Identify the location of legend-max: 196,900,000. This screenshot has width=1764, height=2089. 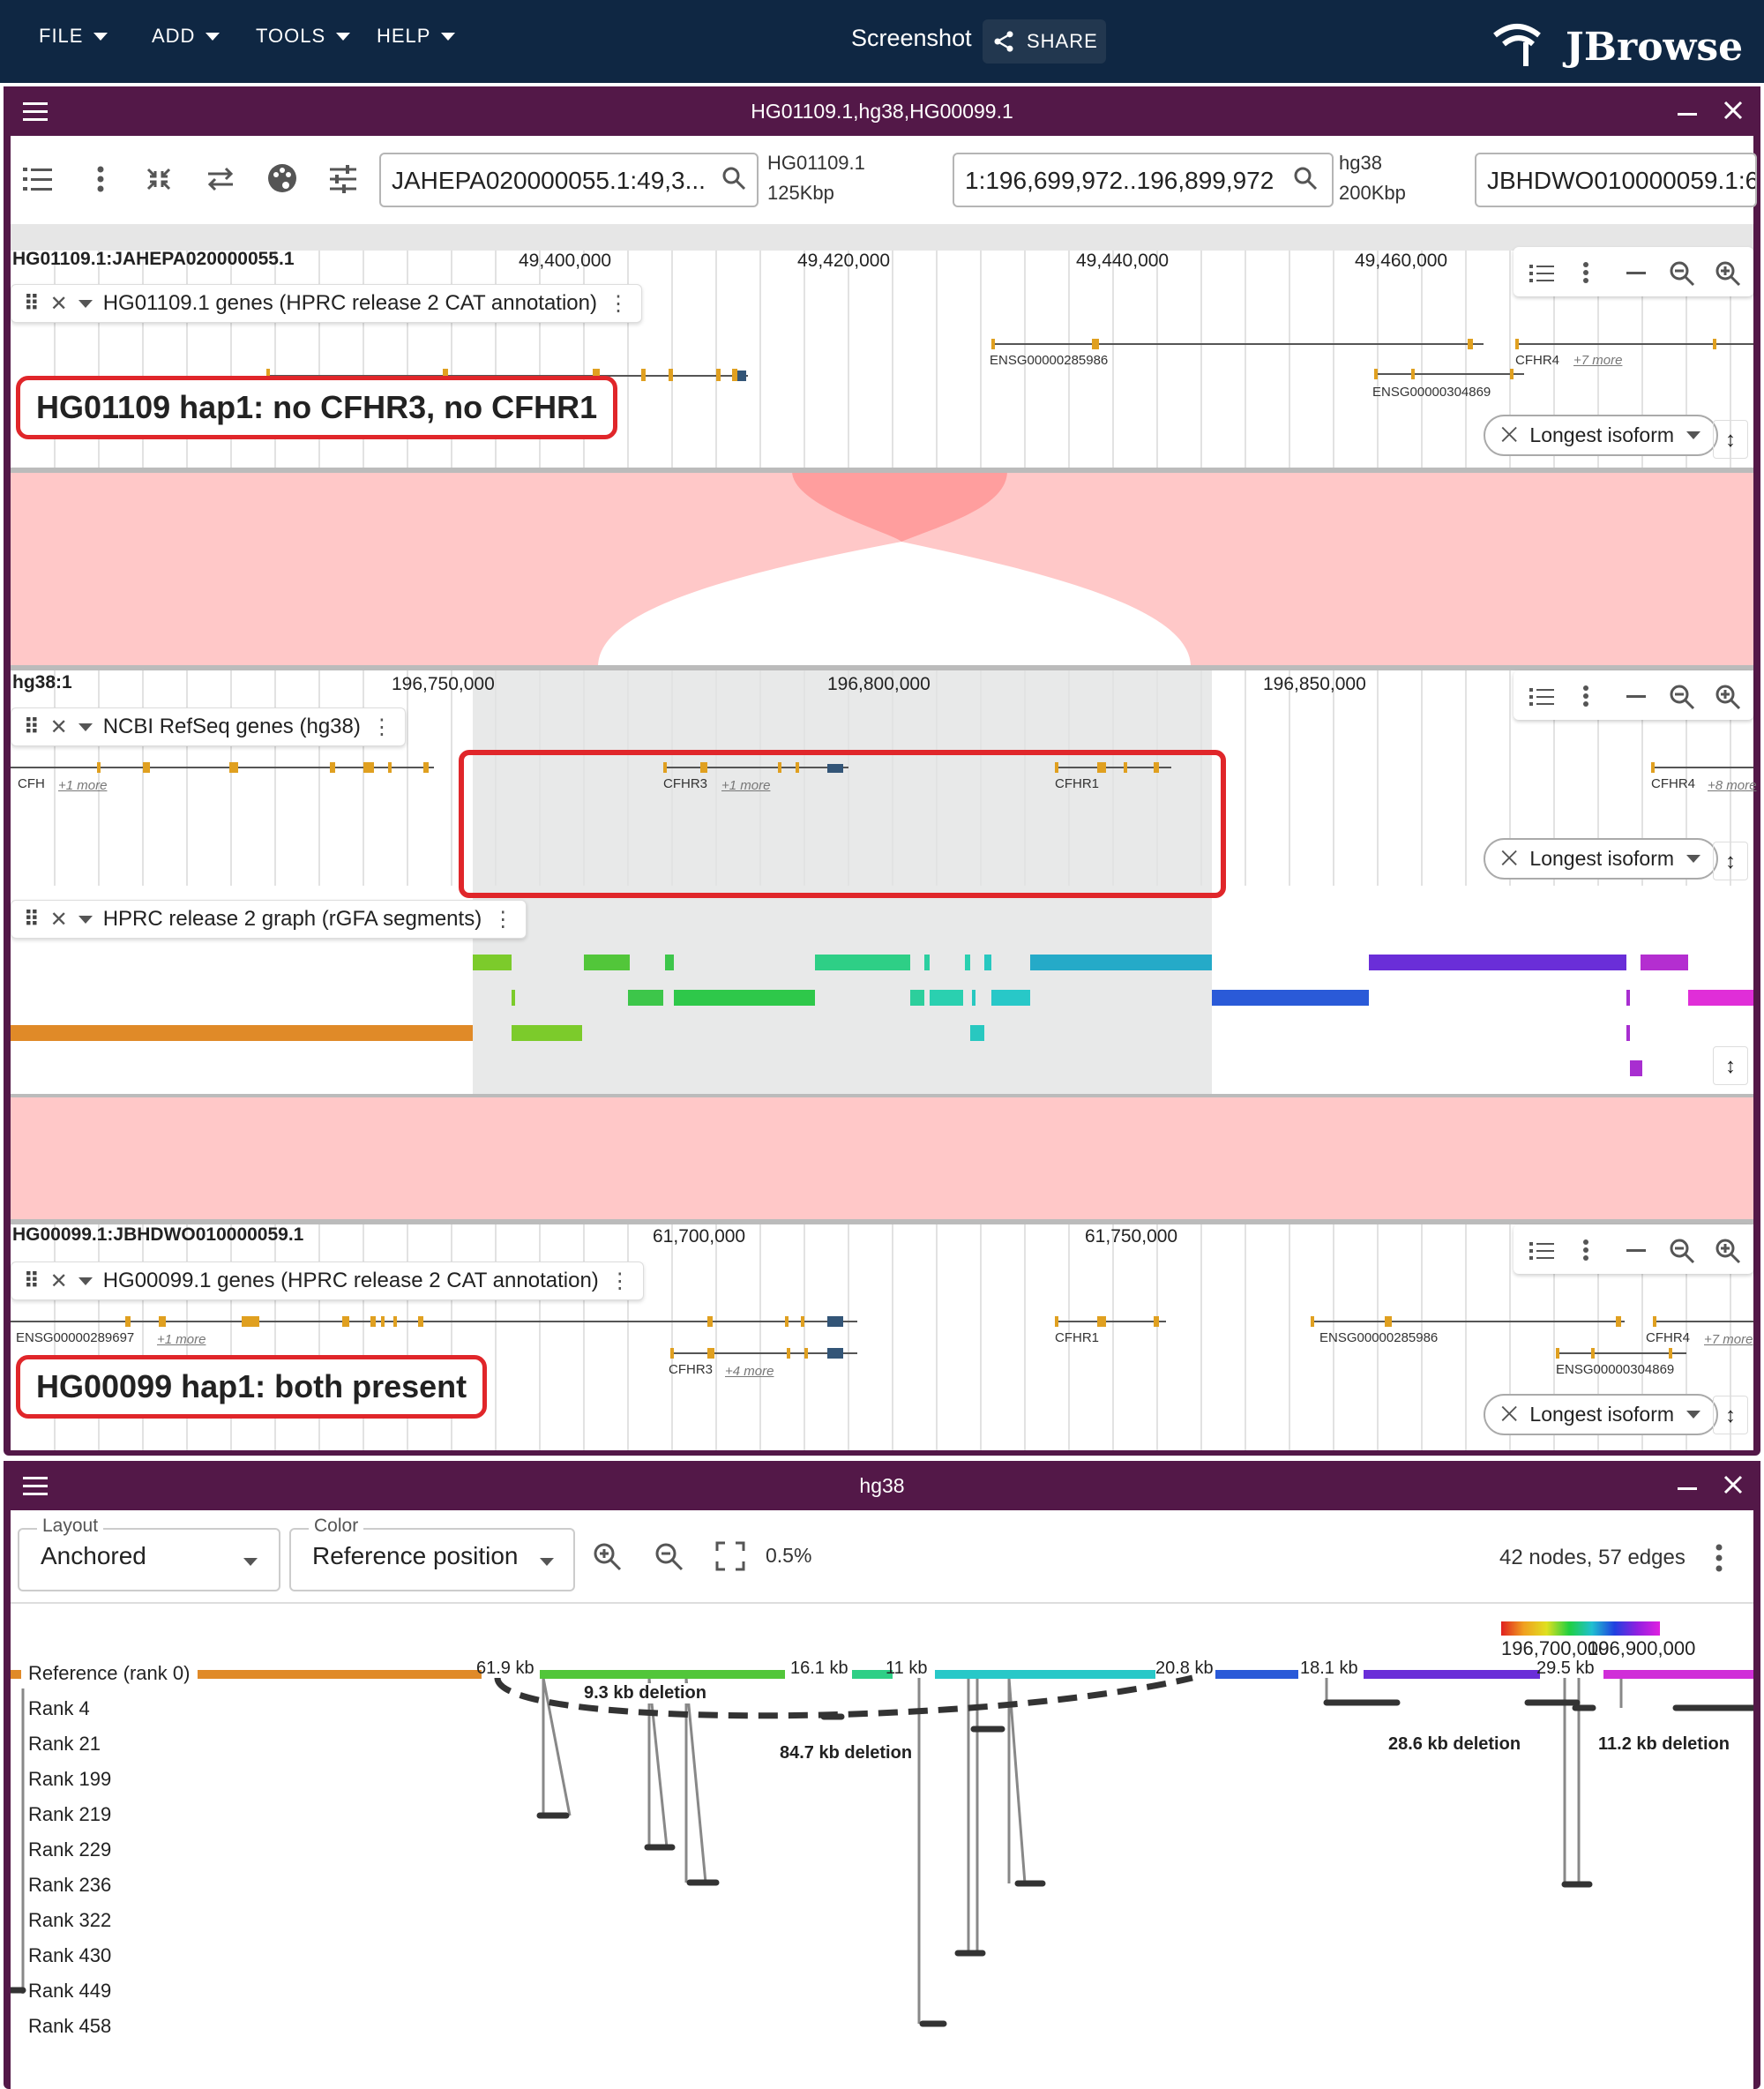
(1642, 1648).